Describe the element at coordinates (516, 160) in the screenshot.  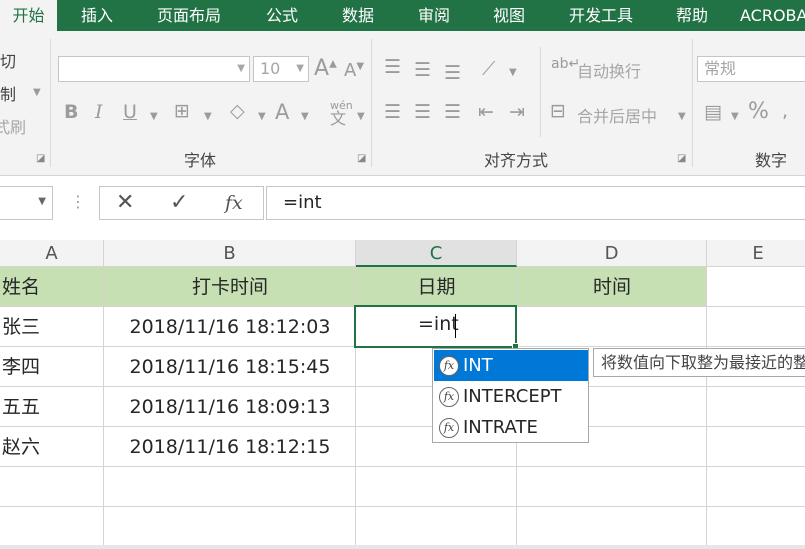
I see `alignment-group-label: 对齐方式` at that location.